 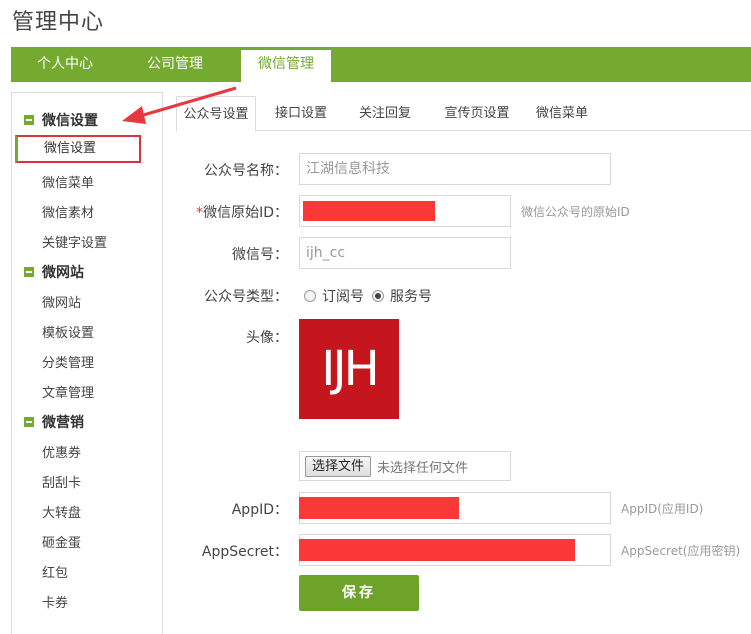 I want to click on sidebar-item-wechat-settings: 微信设置, so click(x=78, y=149).